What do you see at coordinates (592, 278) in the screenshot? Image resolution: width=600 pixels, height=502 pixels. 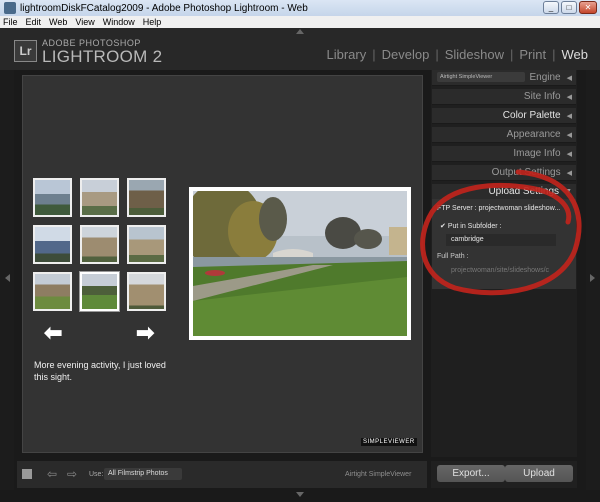 I see `collapse-right-panel-icon` at bounding box center [592, 278].